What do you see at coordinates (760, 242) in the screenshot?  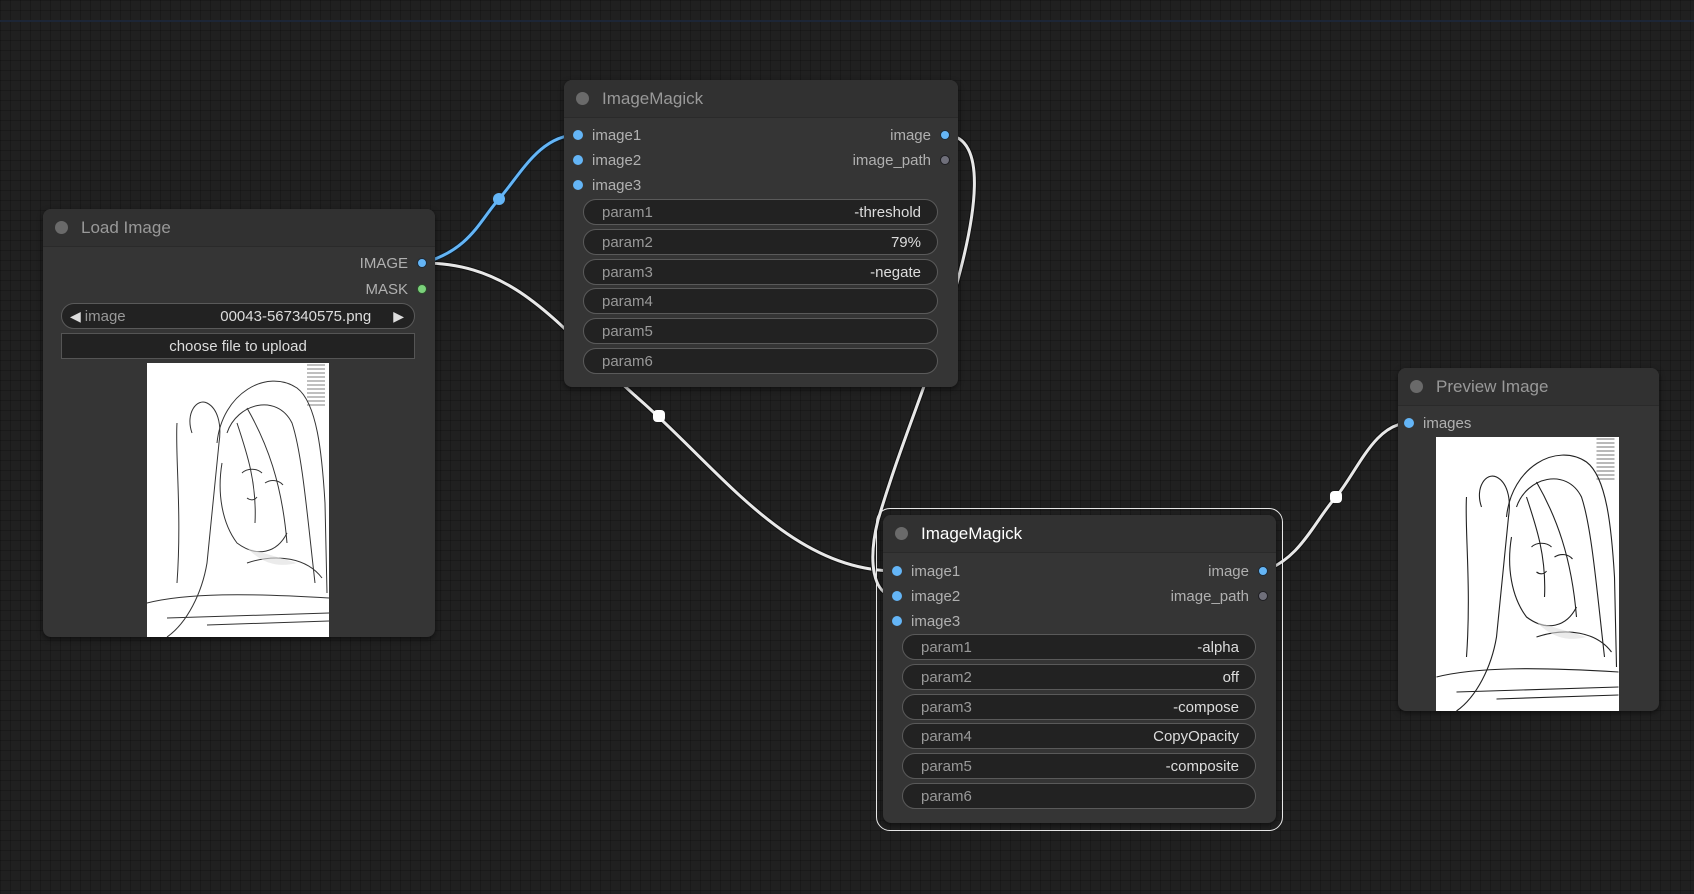 I see `param2-field: param2 79%` at bounding box center [760, 242].